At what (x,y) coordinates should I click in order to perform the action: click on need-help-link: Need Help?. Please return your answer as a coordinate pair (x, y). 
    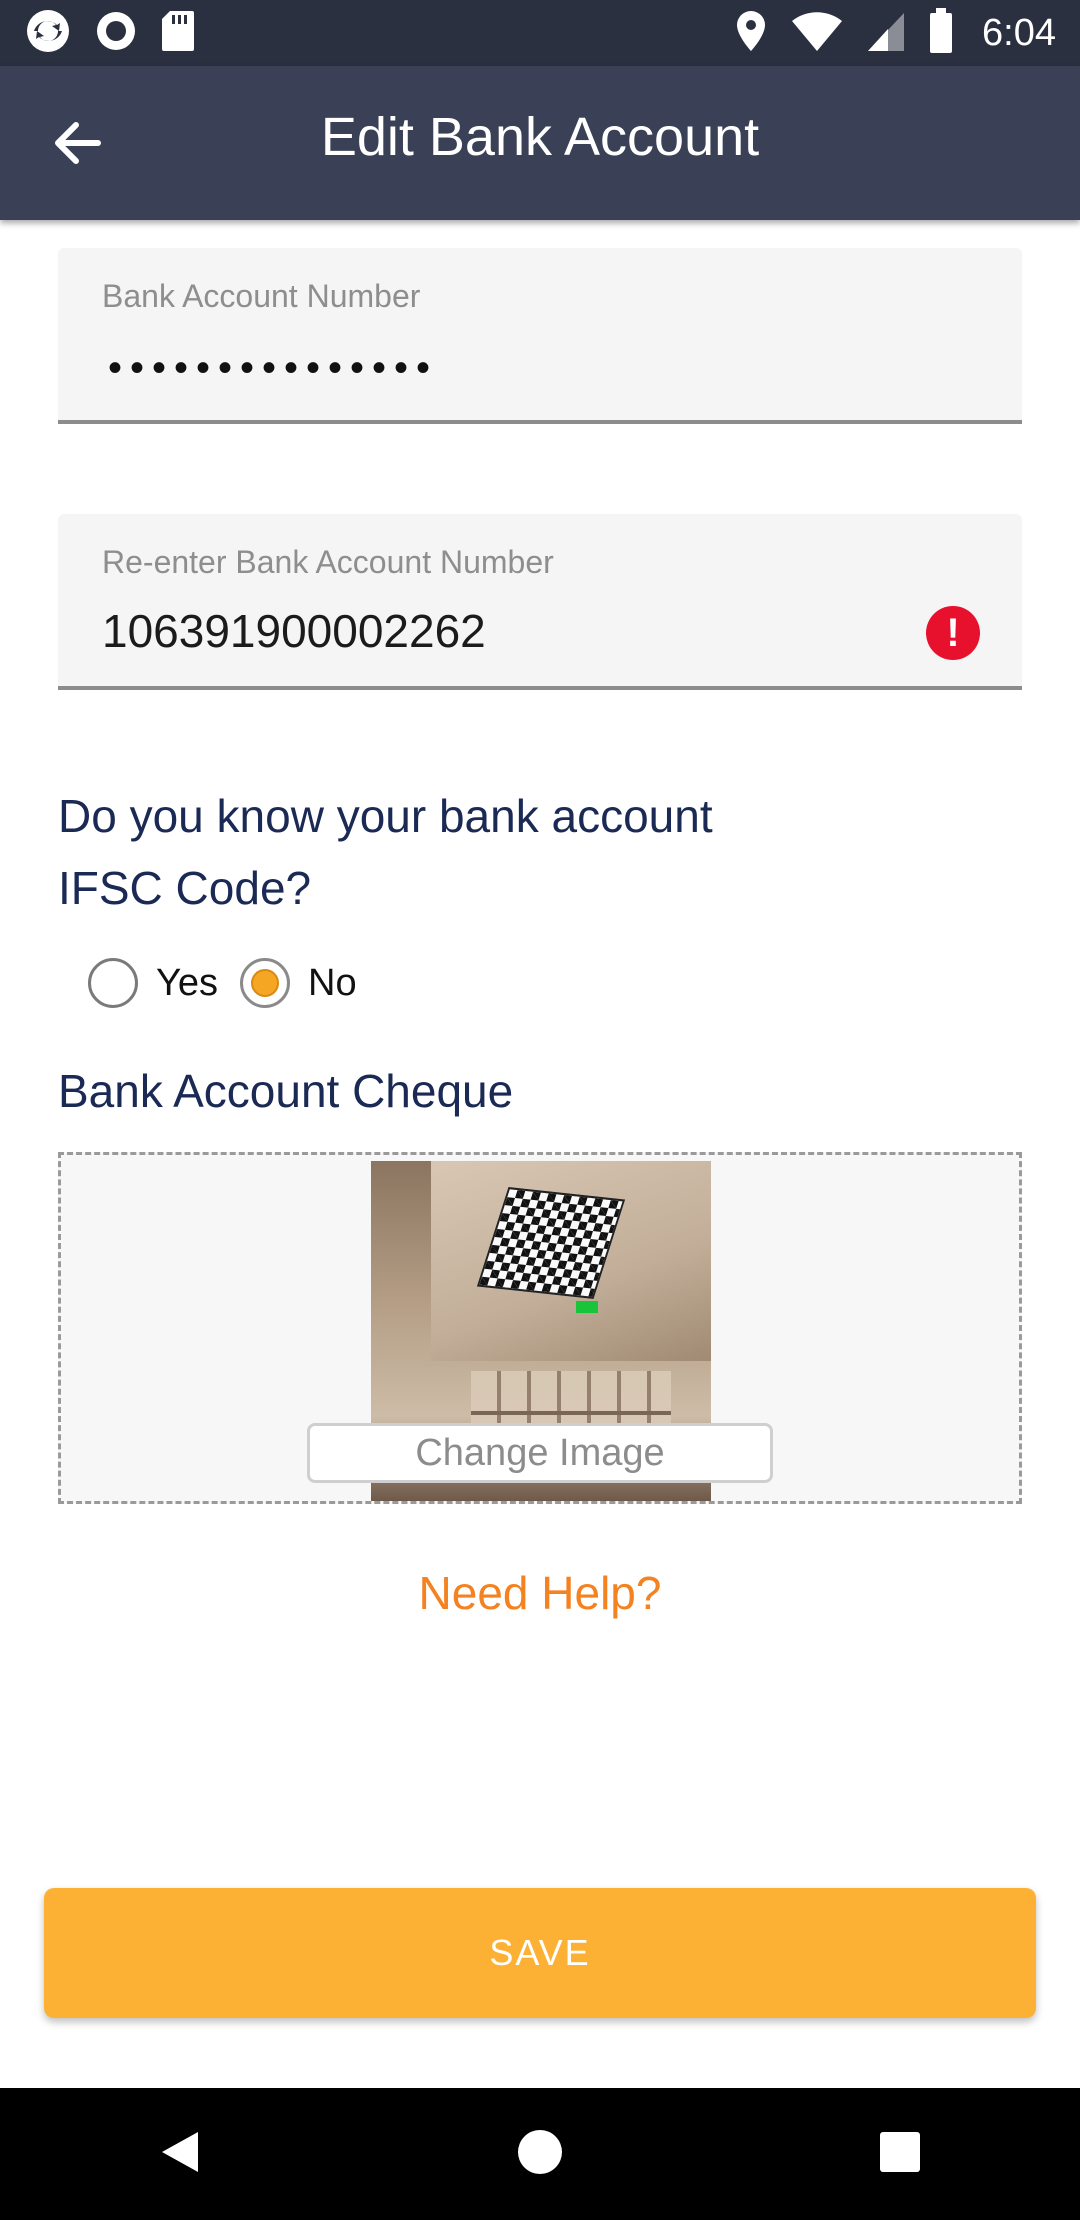
    Looking at the image, I should click on (540, 1593).